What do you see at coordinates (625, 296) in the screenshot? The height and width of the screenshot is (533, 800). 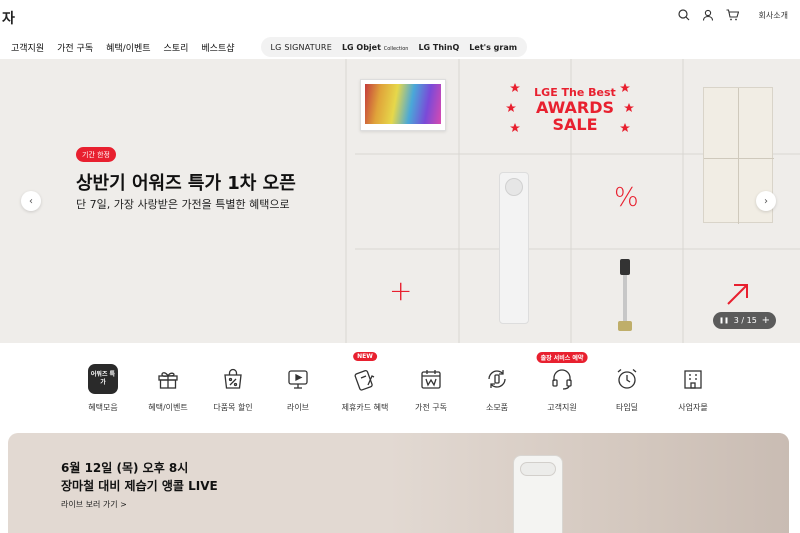 I see `vacuum-product-image` at bounding box center [625, 296].